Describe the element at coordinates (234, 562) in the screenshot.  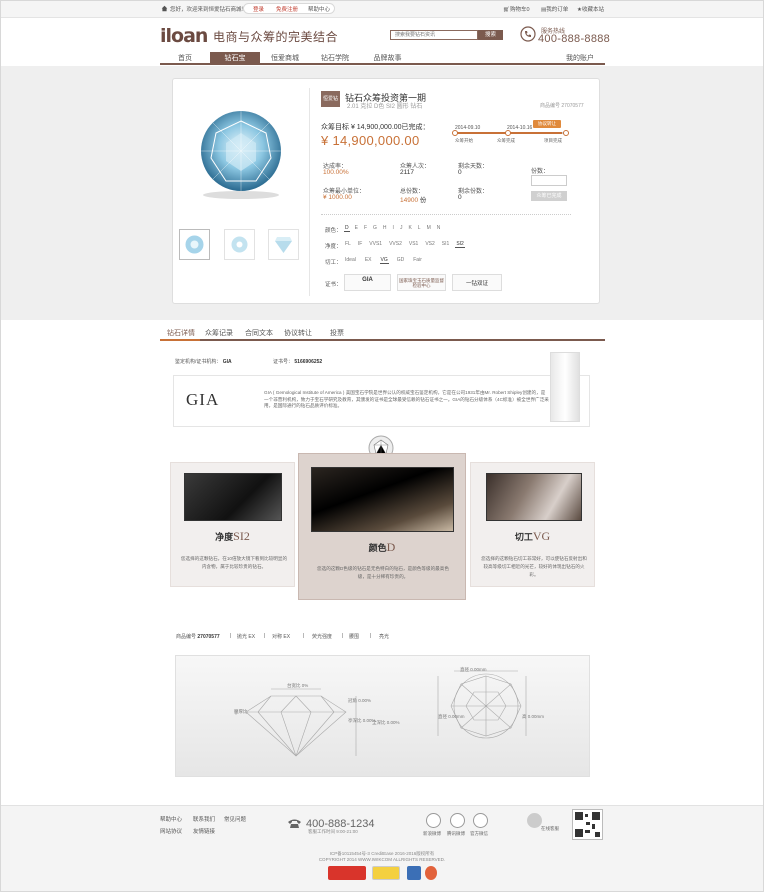
I see `clarity-desc: 您选择的这颗钻石，在10倍放大镜下看到比较明显的内含物，属于比较珍贵的钻石。` at that location.